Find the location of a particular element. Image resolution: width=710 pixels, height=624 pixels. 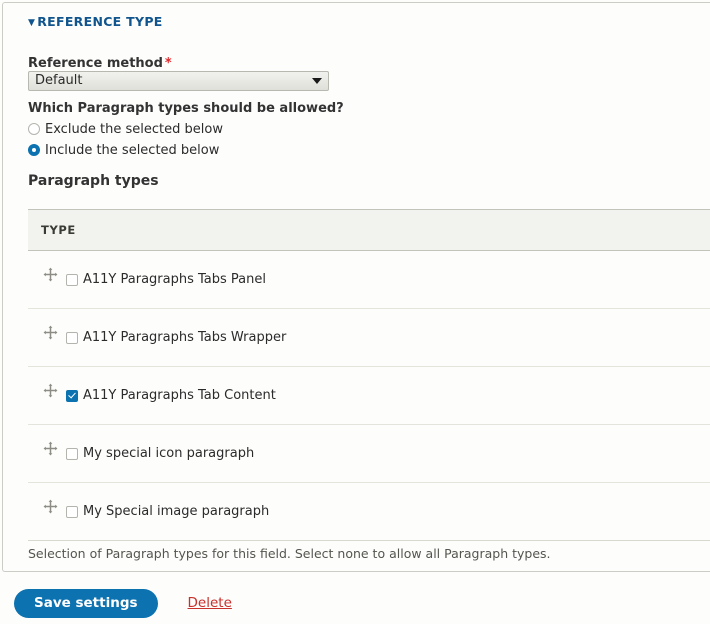

table-row: My special icon paragraph is located at coordinates (369, 453).